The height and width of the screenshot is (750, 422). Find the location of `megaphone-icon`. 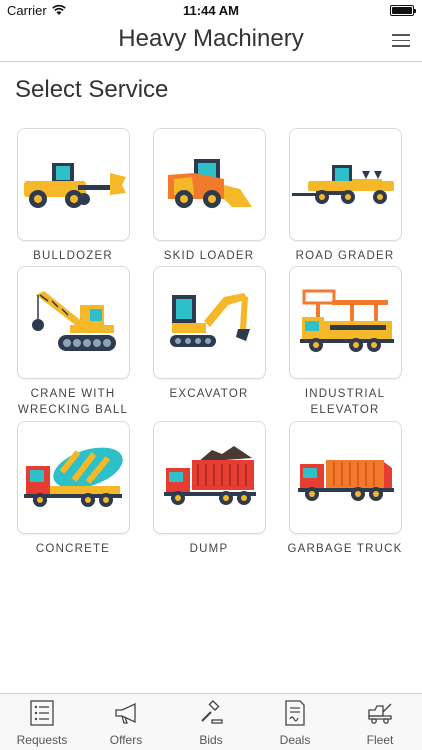

megaphone-icon is located at coordinates (125, 713).